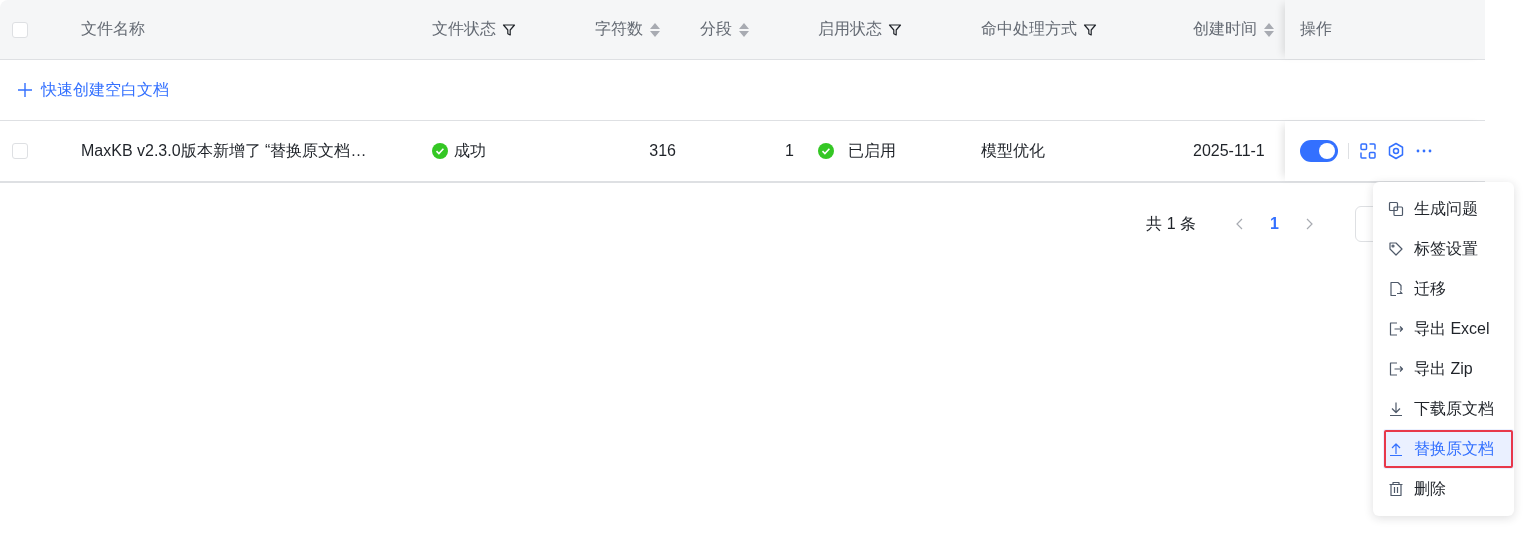 The image size is (1527, 533). I want to click on total-count: 共 1 条, so click(1171, 223).